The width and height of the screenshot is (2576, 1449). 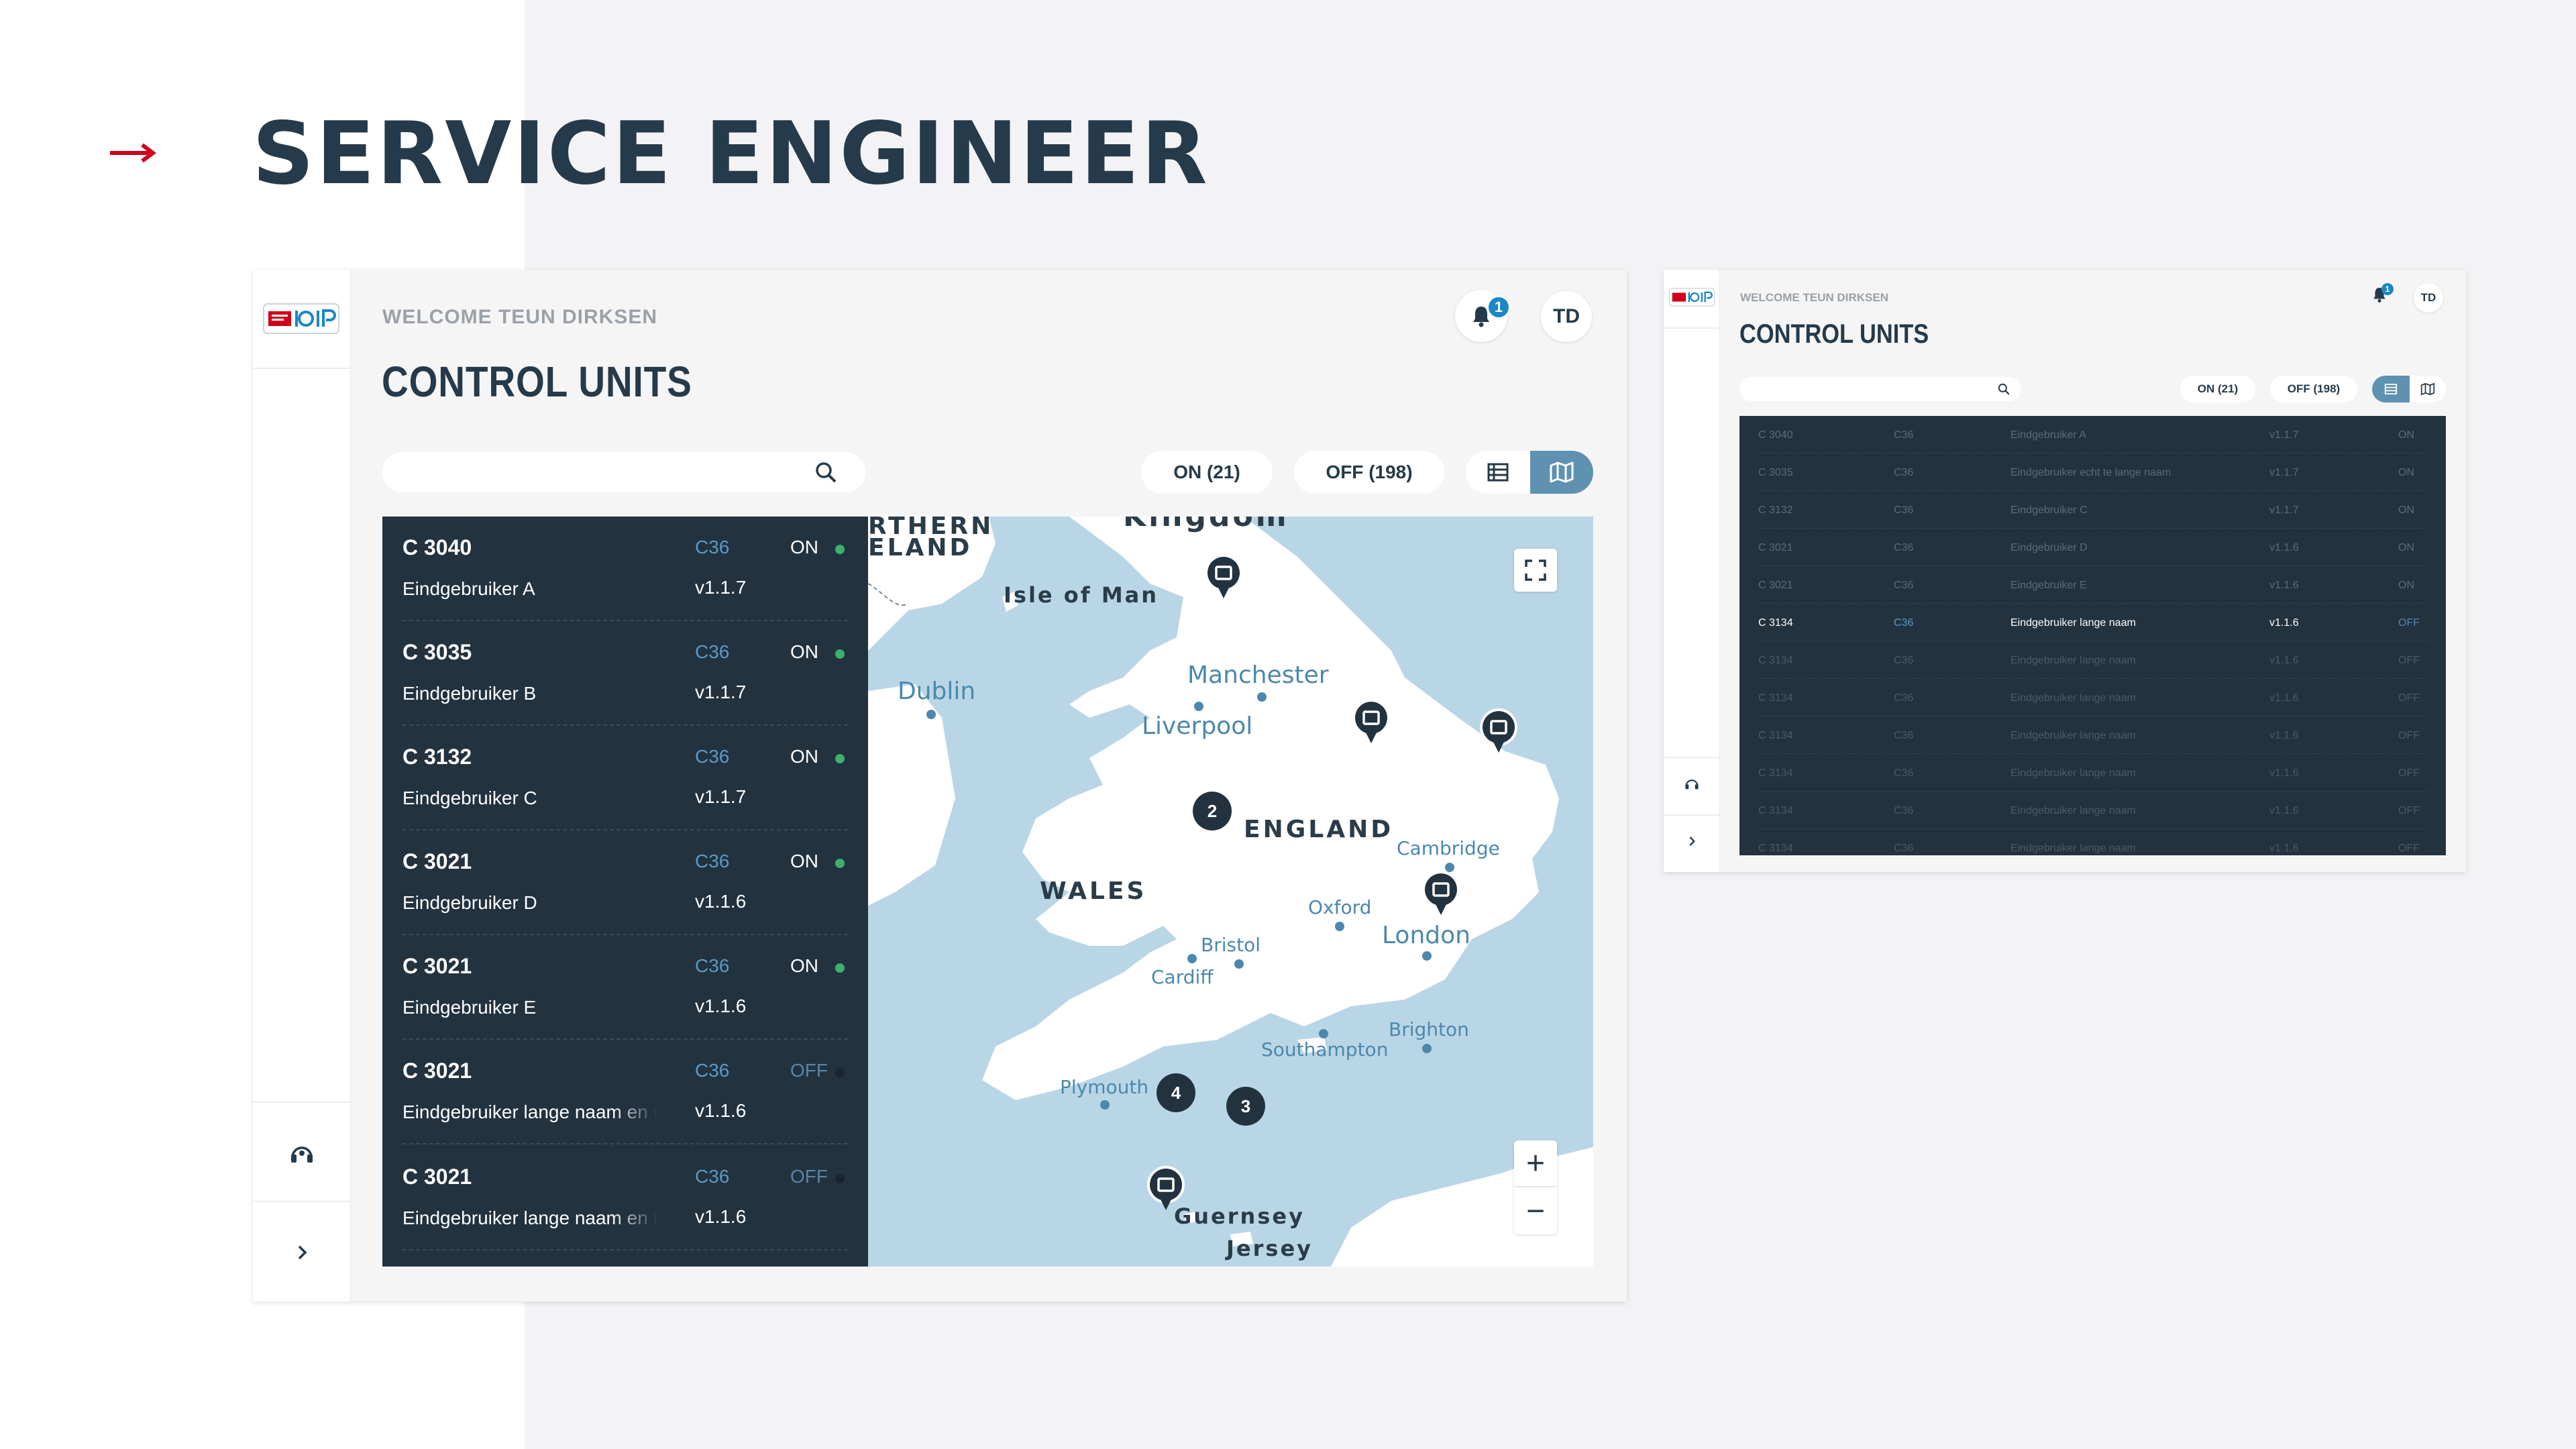 I want to click on map-label-isle-of-man: Isle of Man, so click(x=1081, y=595).